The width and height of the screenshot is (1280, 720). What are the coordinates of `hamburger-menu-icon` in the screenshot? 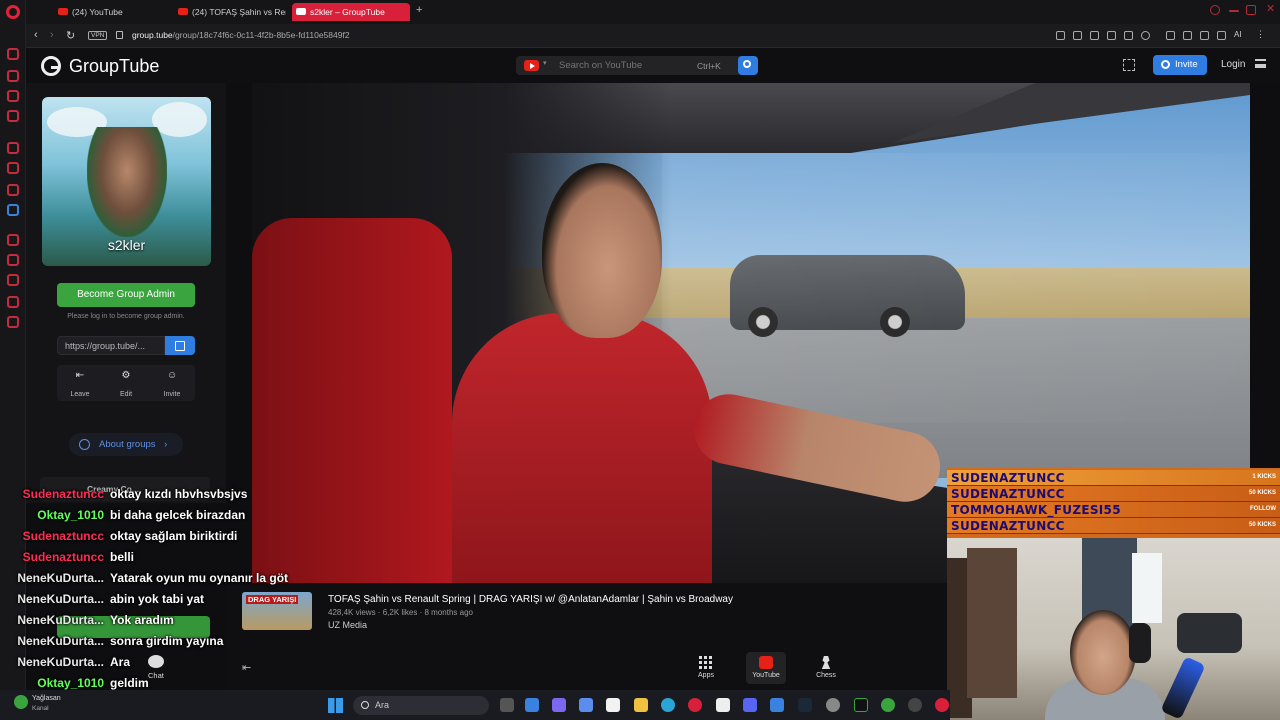 It's located at (1260, 63).